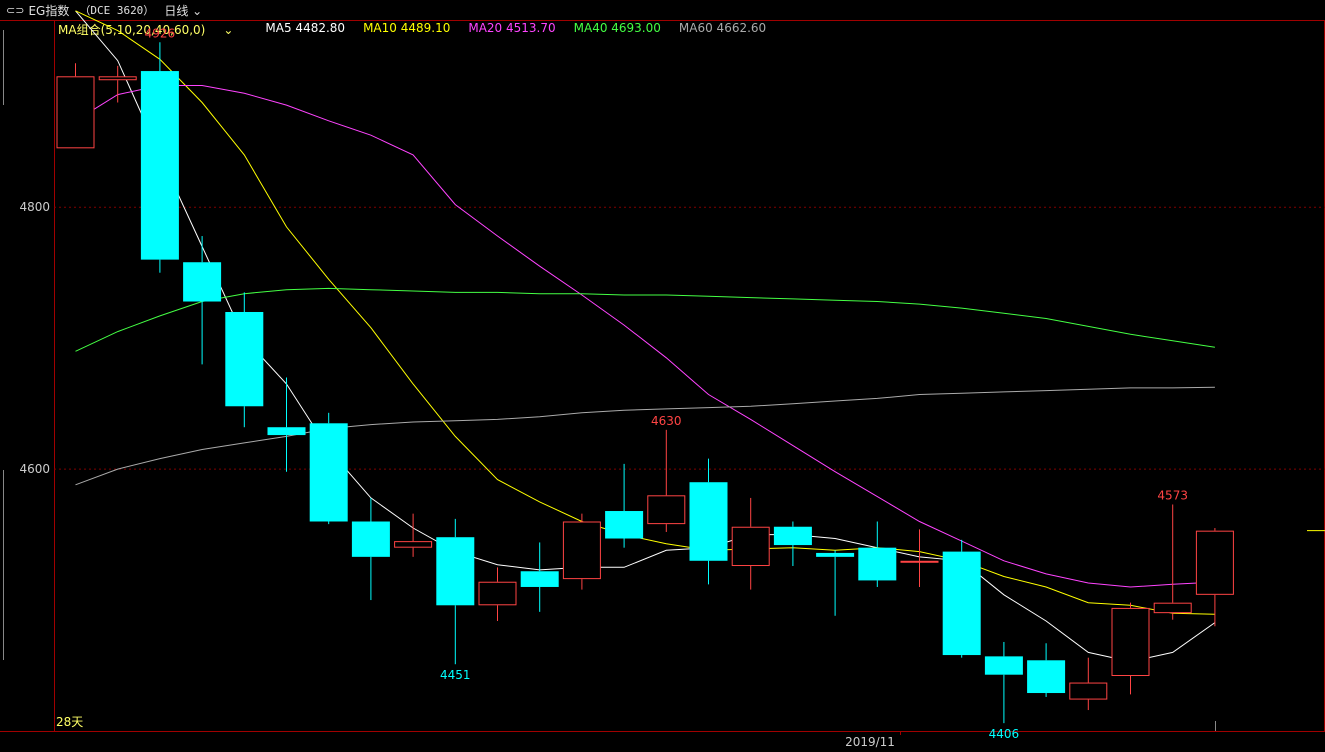  What do you see at coordinates (34, 207) in the screenshot?
I see `y-tick-label: 4800` at bounding box center [34, 207].